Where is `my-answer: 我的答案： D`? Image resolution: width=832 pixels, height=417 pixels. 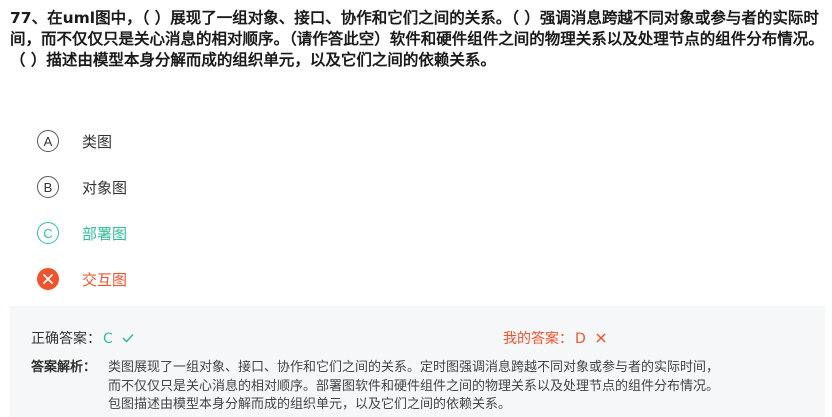
my-answer: 我的答案： D is located at coordinates (554, 338).